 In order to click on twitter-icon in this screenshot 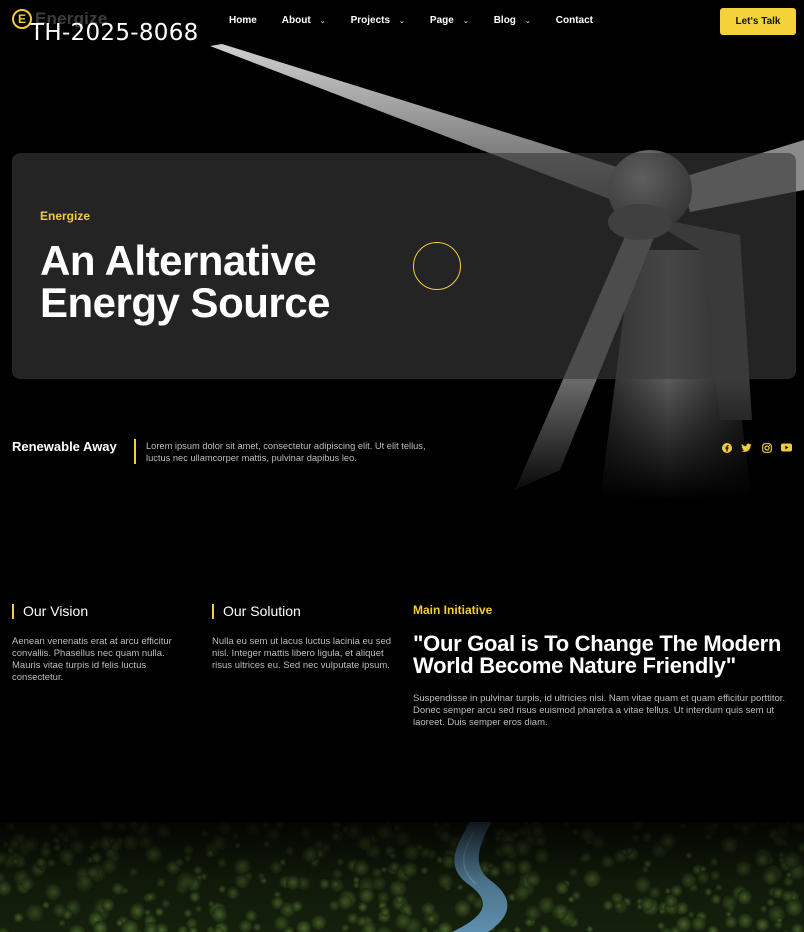, I will do `click(746, 447)`.